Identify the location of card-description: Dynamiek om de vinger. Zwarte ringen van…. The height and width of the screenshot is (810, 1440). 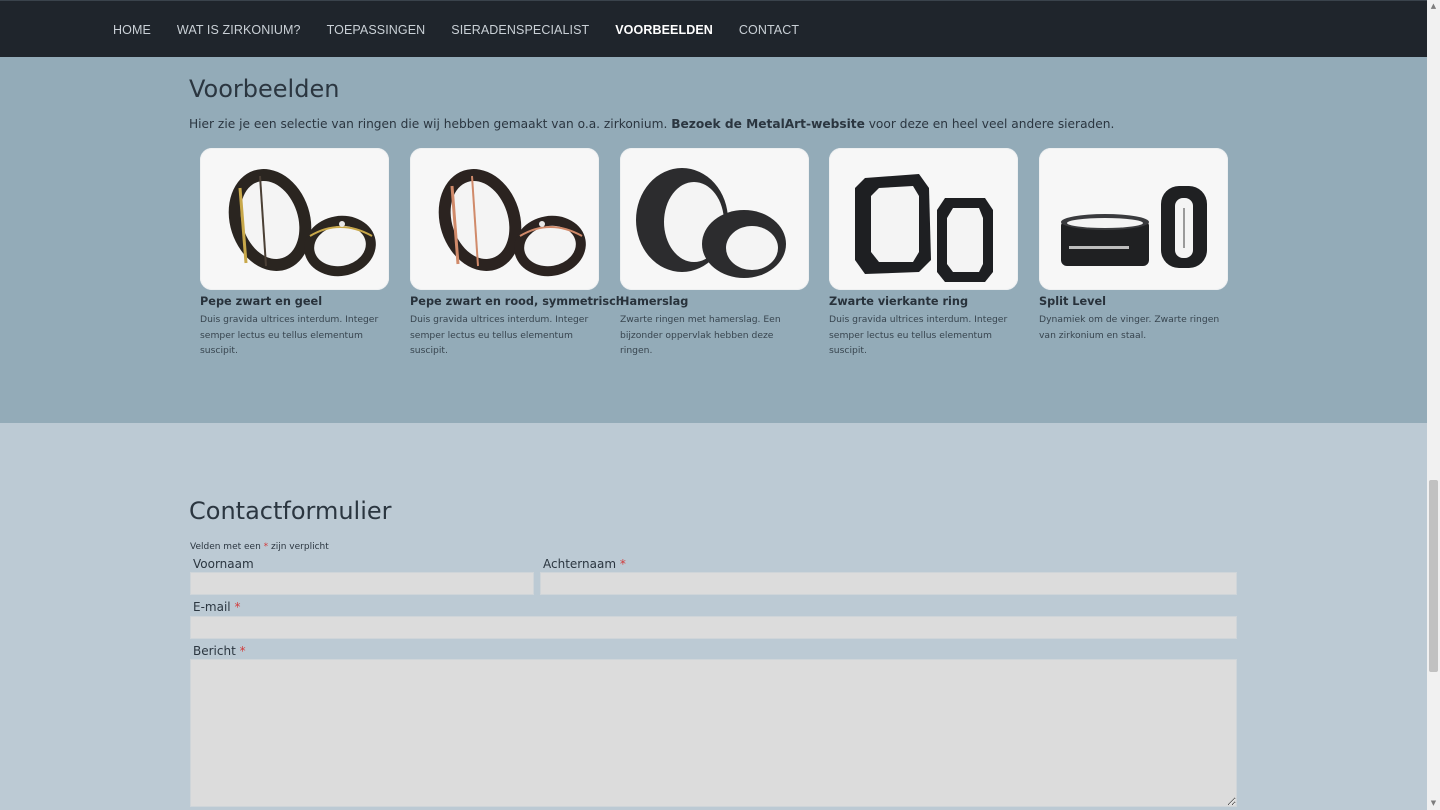
(1129, 327).